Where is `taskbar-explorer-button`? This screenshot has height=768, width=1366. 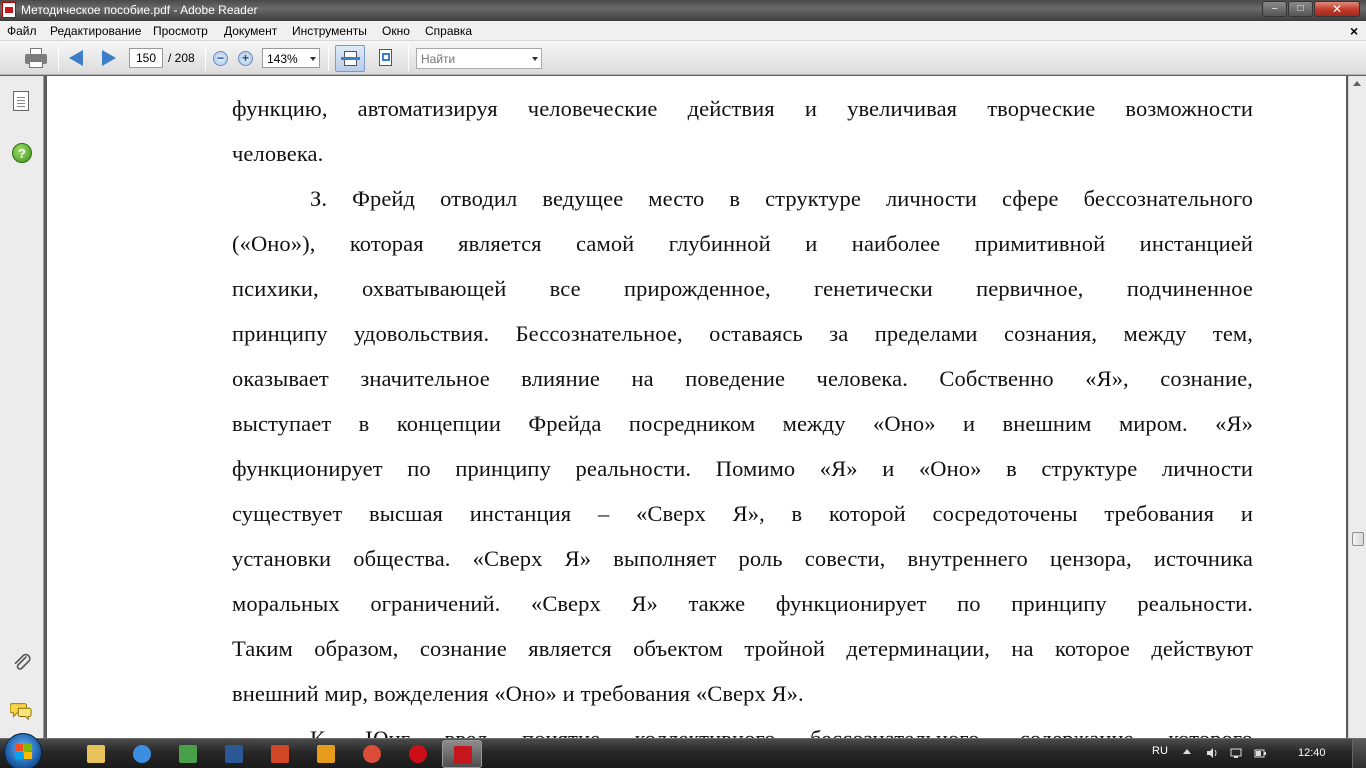 taskbar-explorer-button is located at coordinates (96, 754).